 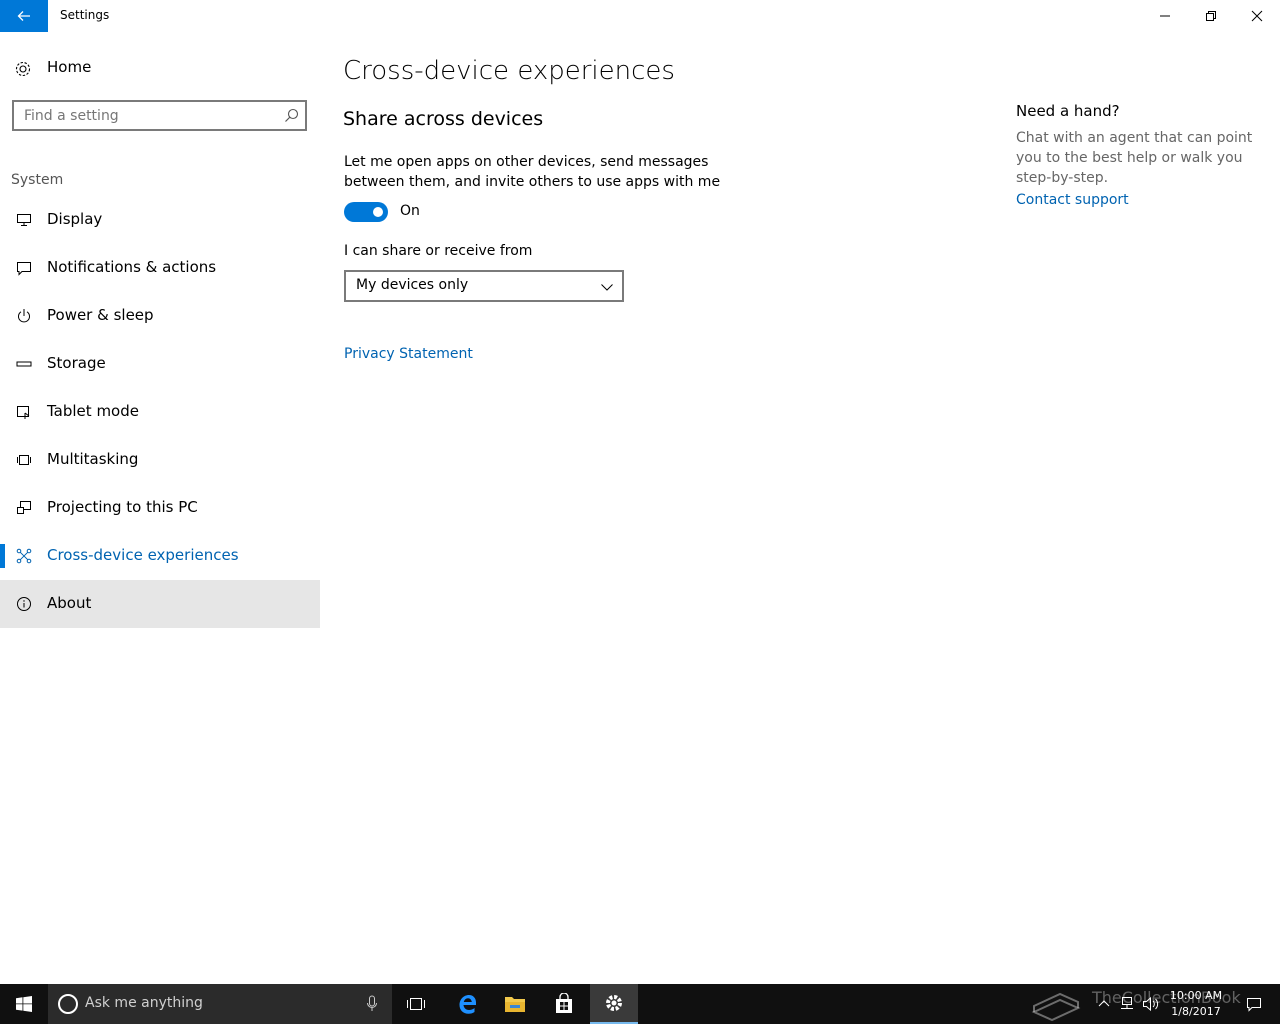 I want to click on toggle-state-label: On, so click(x=410, y=211).